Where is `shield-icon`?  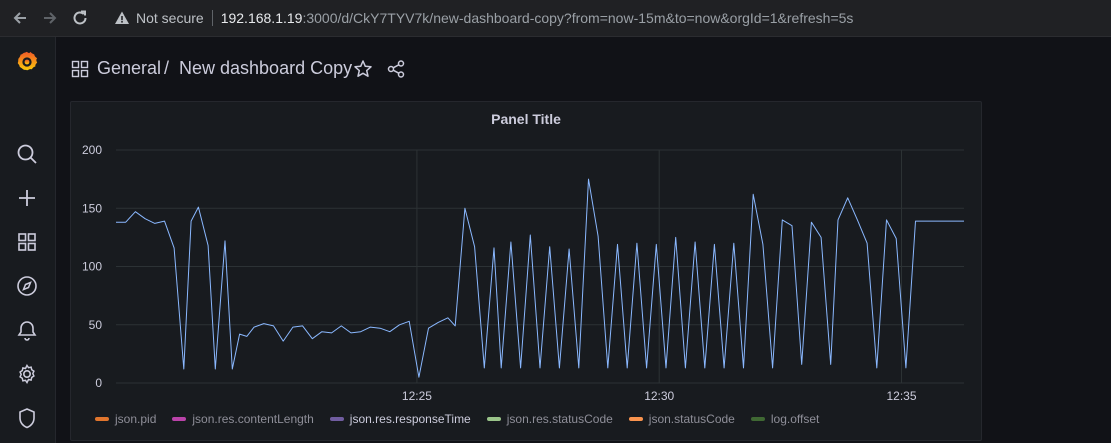
shield-icon is located at coordinates (27, 418).